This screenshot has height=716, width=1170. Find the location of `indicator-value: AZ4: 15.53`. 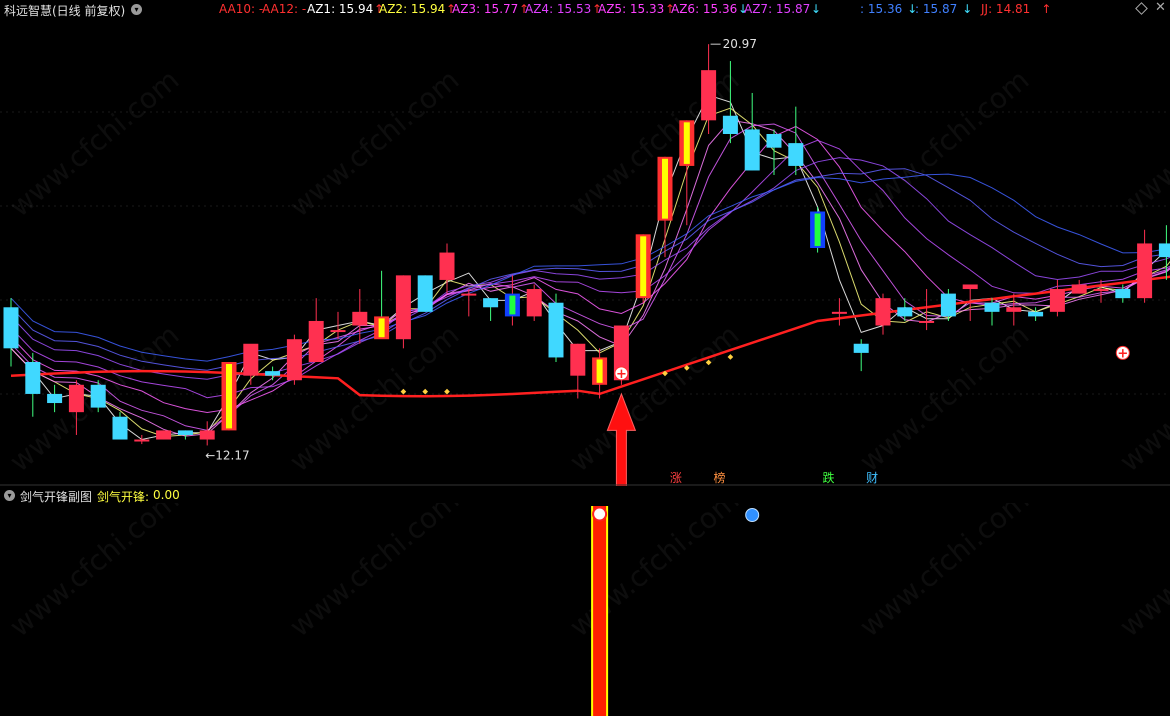

indicator-value: AZ4: 15.53 is located at coordinates (558, 9).